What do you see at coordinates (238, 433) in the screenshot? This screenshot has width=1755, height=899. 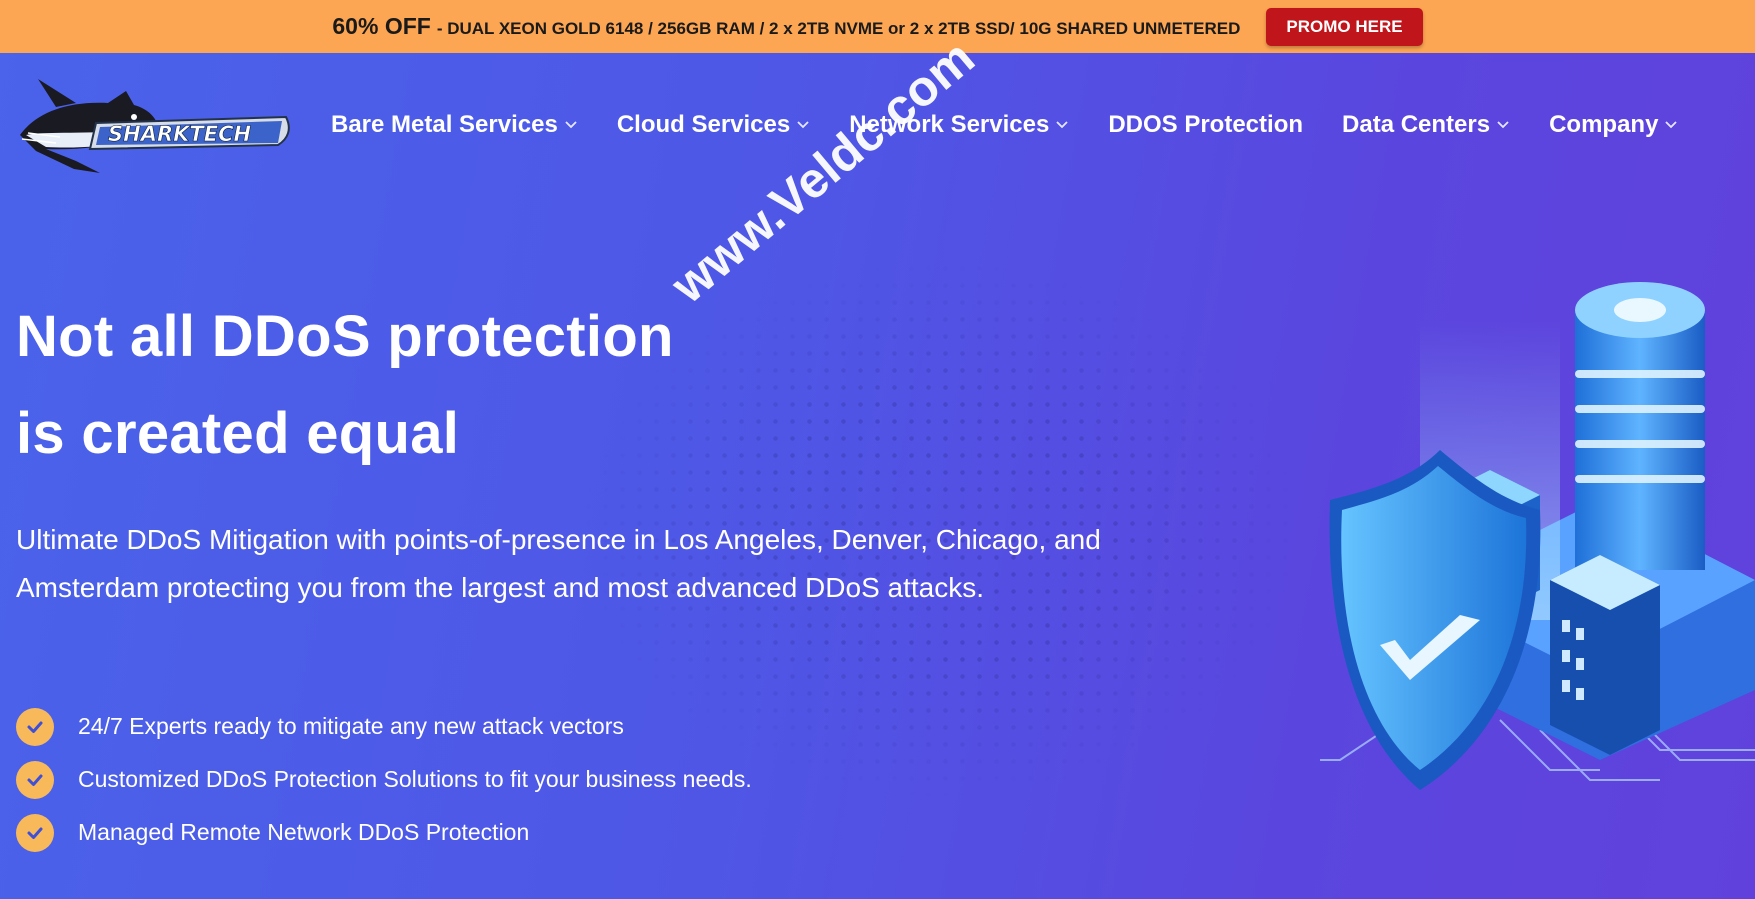 I see `hero-title-line-2: is created equal` at bounding box center [238, 433].